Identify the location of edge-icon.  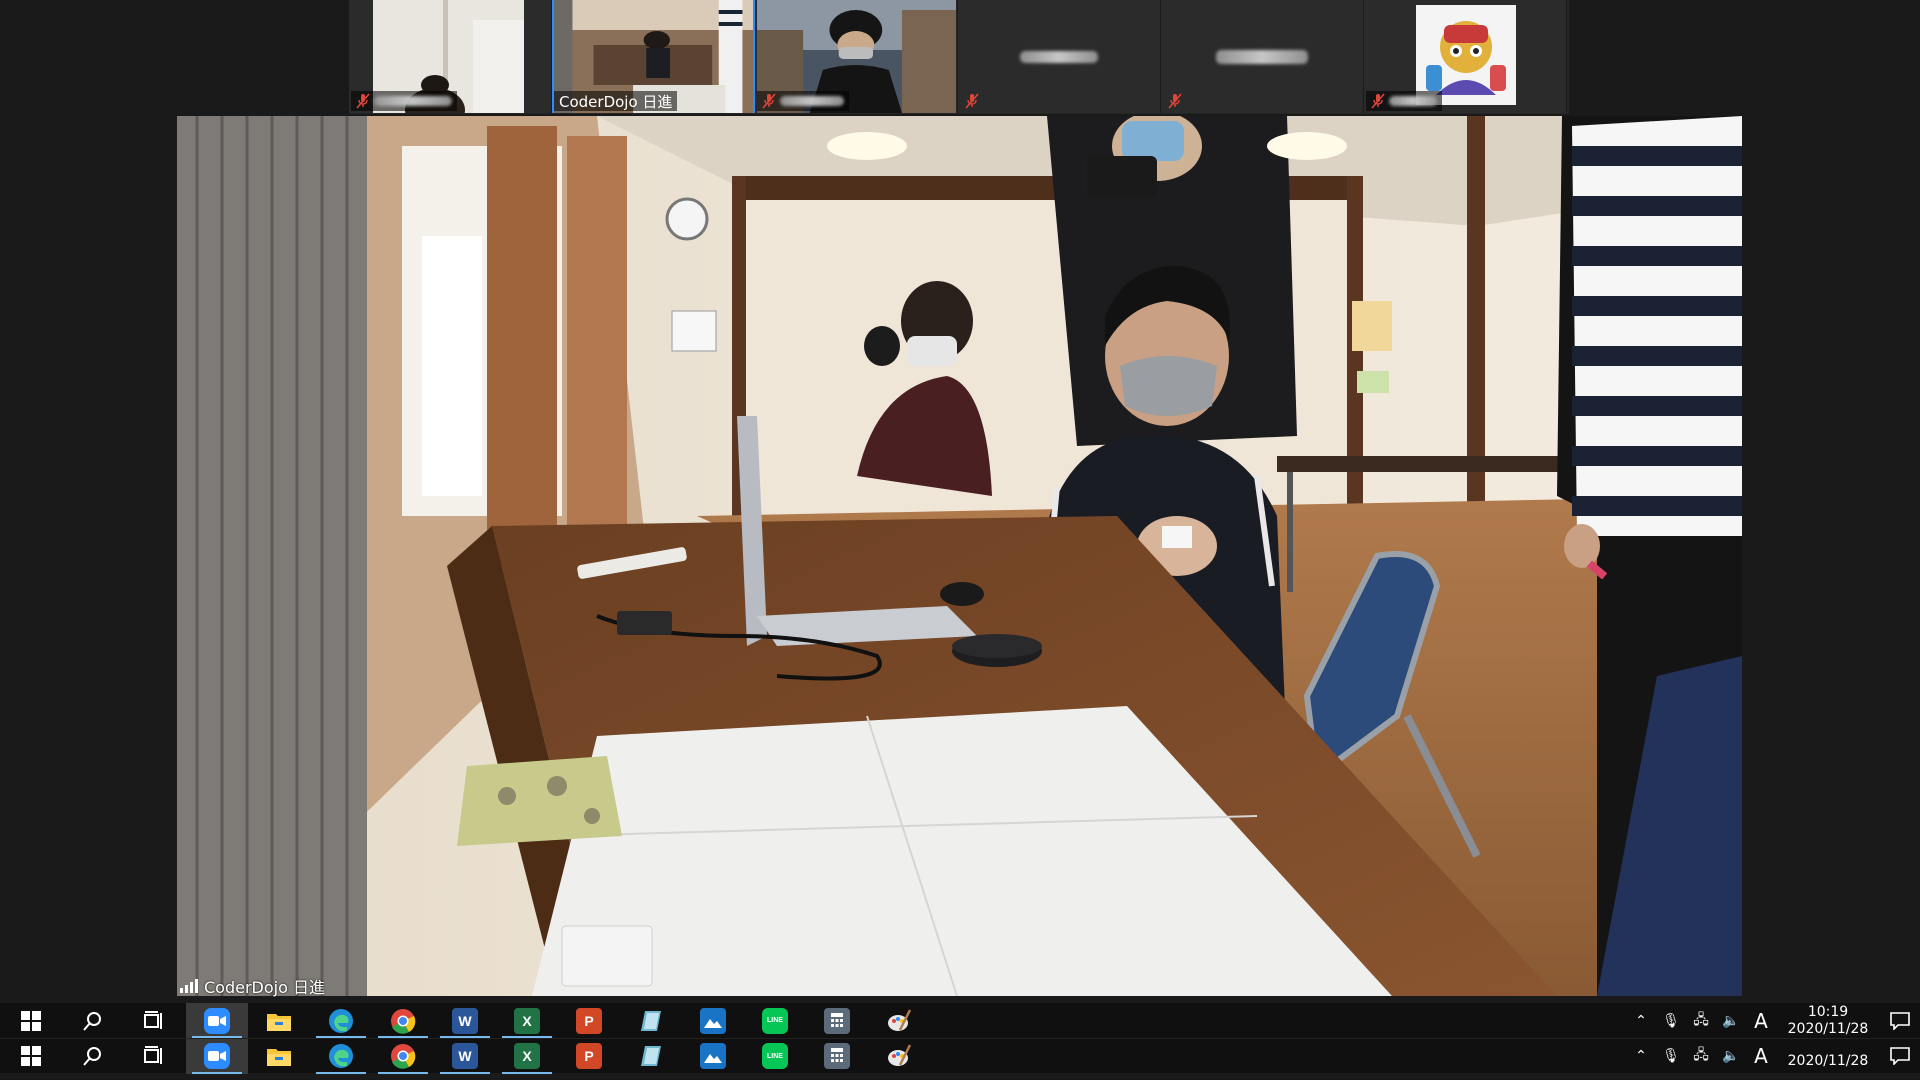
(341, 1056).